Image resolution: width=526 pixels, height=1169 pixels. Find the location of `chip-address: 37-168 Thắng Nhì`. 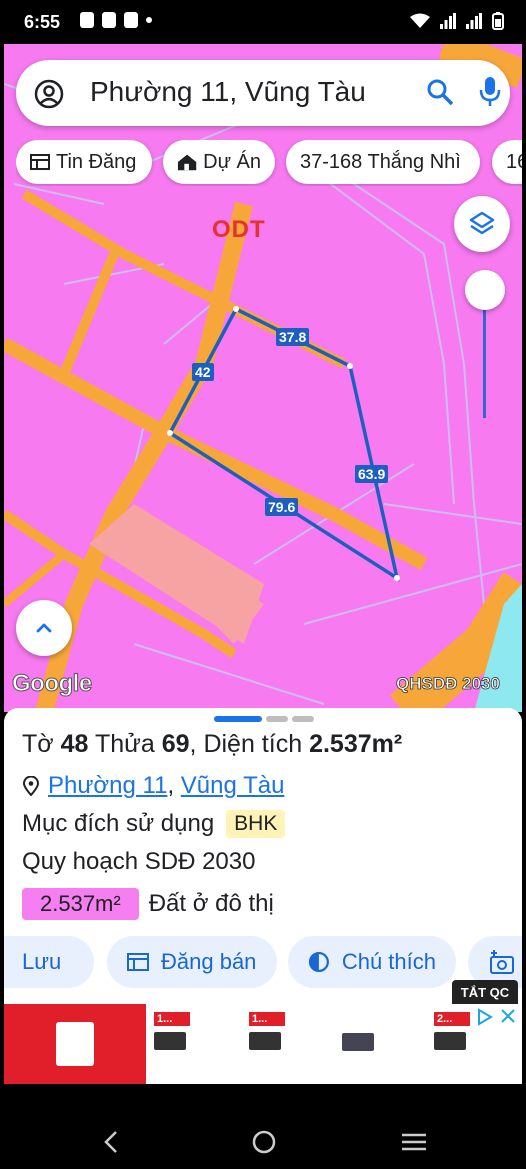

chip-address: 37-168 Thắng Nhì is located at coordinates (383, 162).